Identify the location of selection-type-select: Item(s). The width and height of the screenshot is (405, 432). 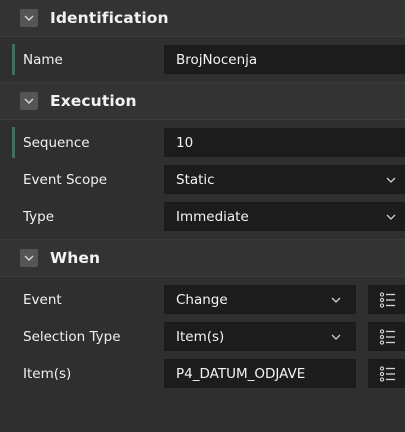
(260, 336).